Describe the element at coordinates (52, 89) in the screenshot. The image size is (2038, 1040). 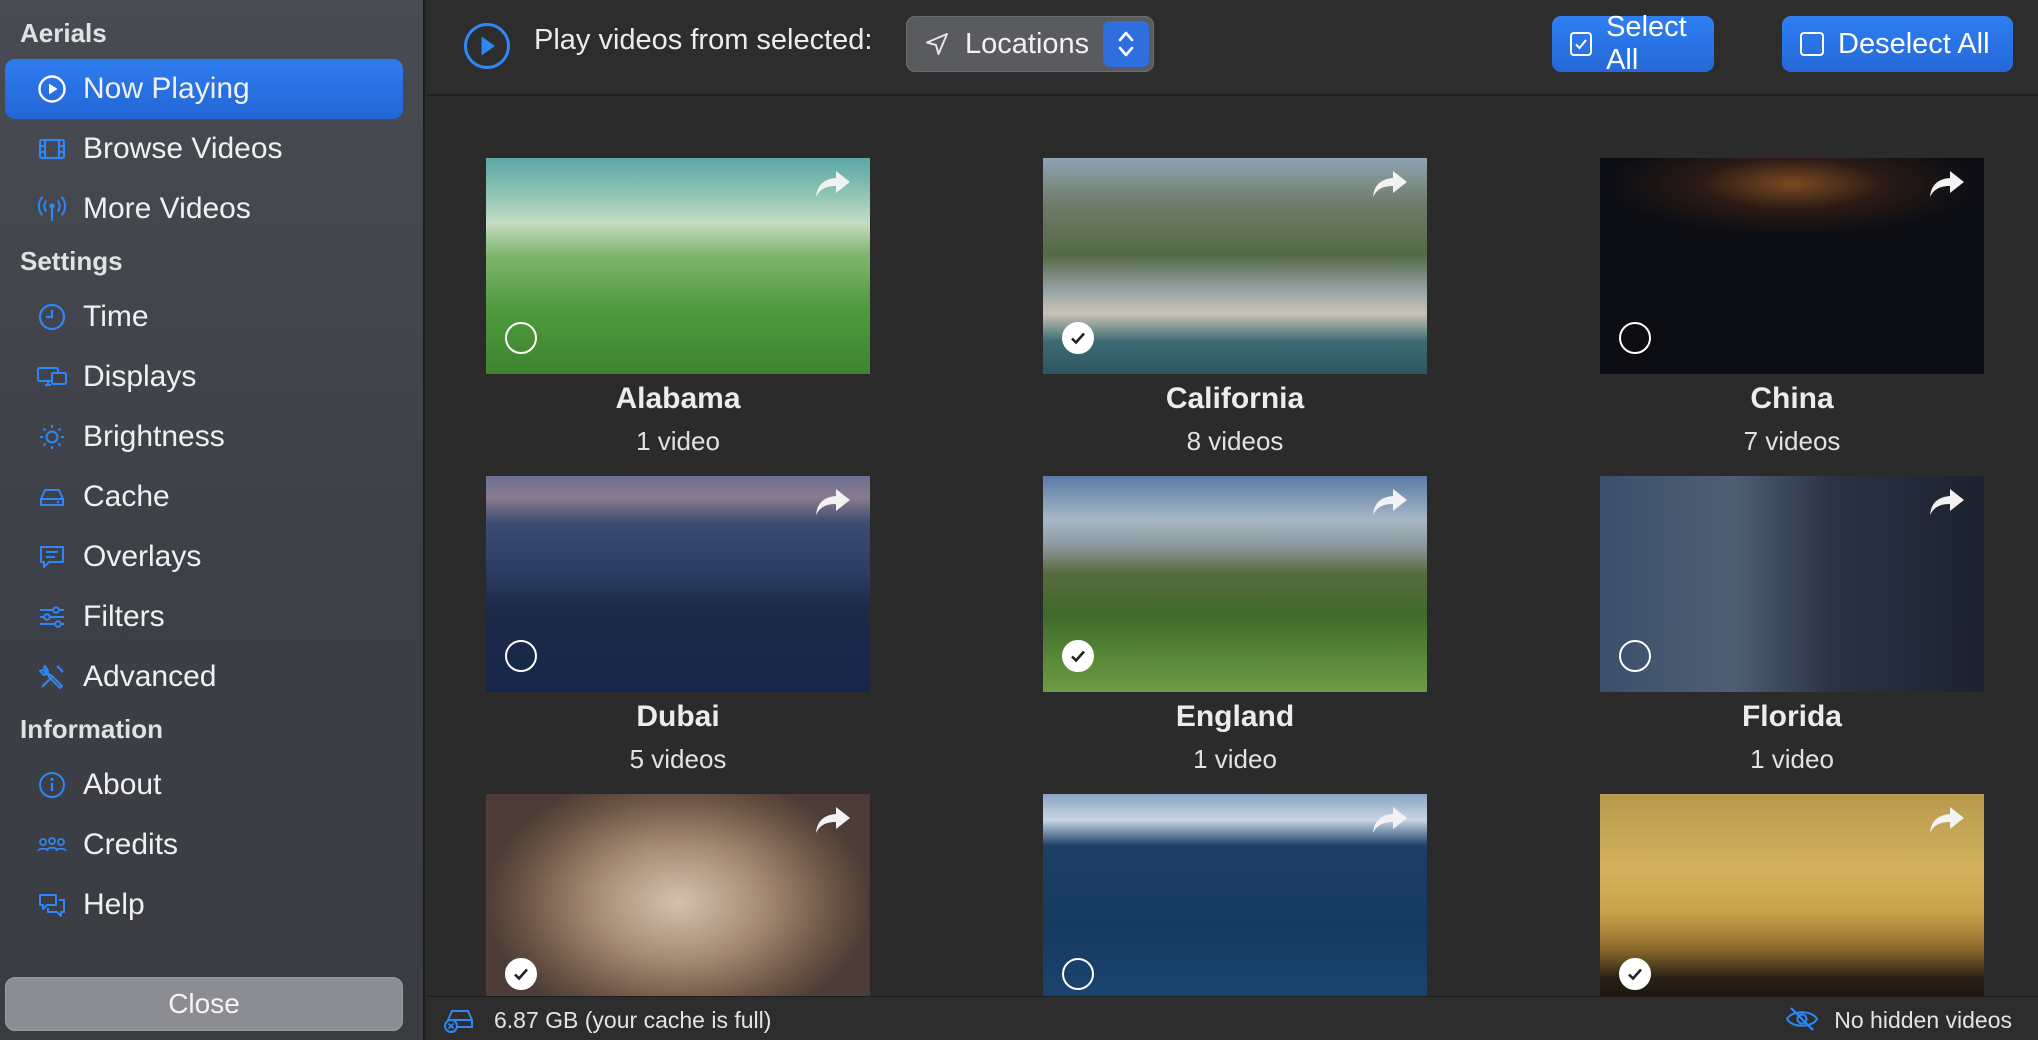
I see `play-circle-icon` at that location.